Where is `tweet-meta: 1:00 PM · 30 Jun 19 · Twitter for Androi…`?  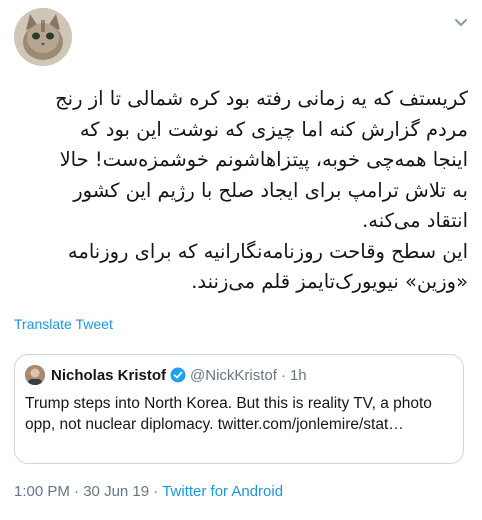
tweet-meta: 1:00 PM · 30 Jun 19 · Twitter for Androi… is located at coordinates (148, 491).